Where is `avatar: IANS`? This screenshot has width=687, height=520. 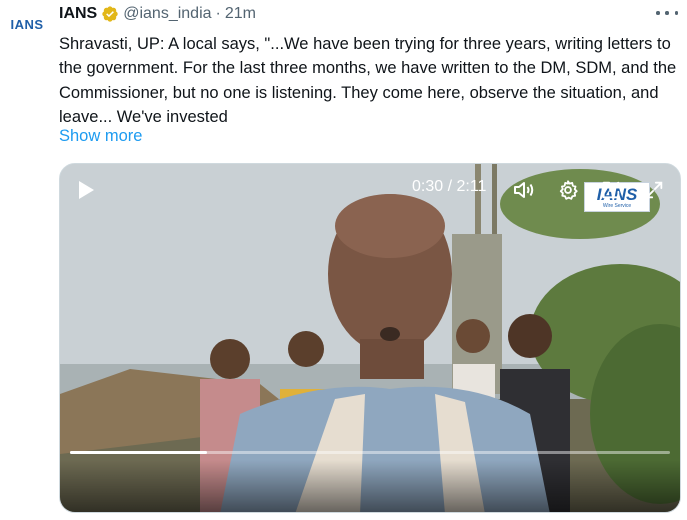 avatar: IANS is located at coordinates (27, 24).